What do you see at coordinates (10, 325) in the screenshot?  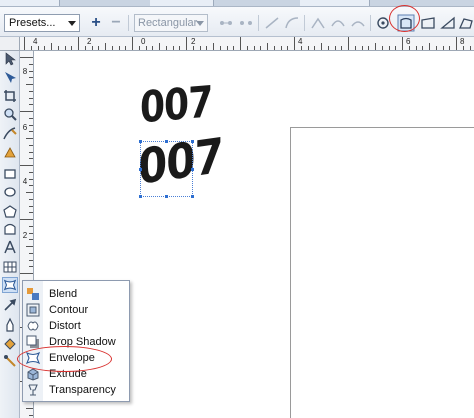 I see `outline-pen-tool-icon` at bounding box center [10, 325].